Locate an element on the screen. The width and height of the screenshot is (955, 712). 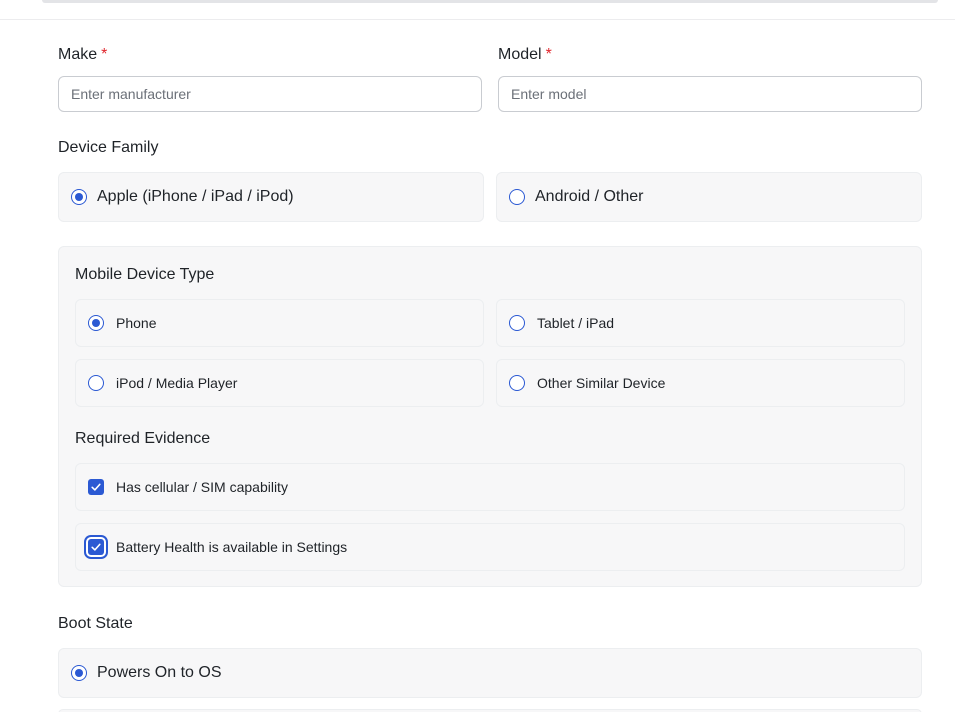
header-divider is located at coordinates (477, 19).